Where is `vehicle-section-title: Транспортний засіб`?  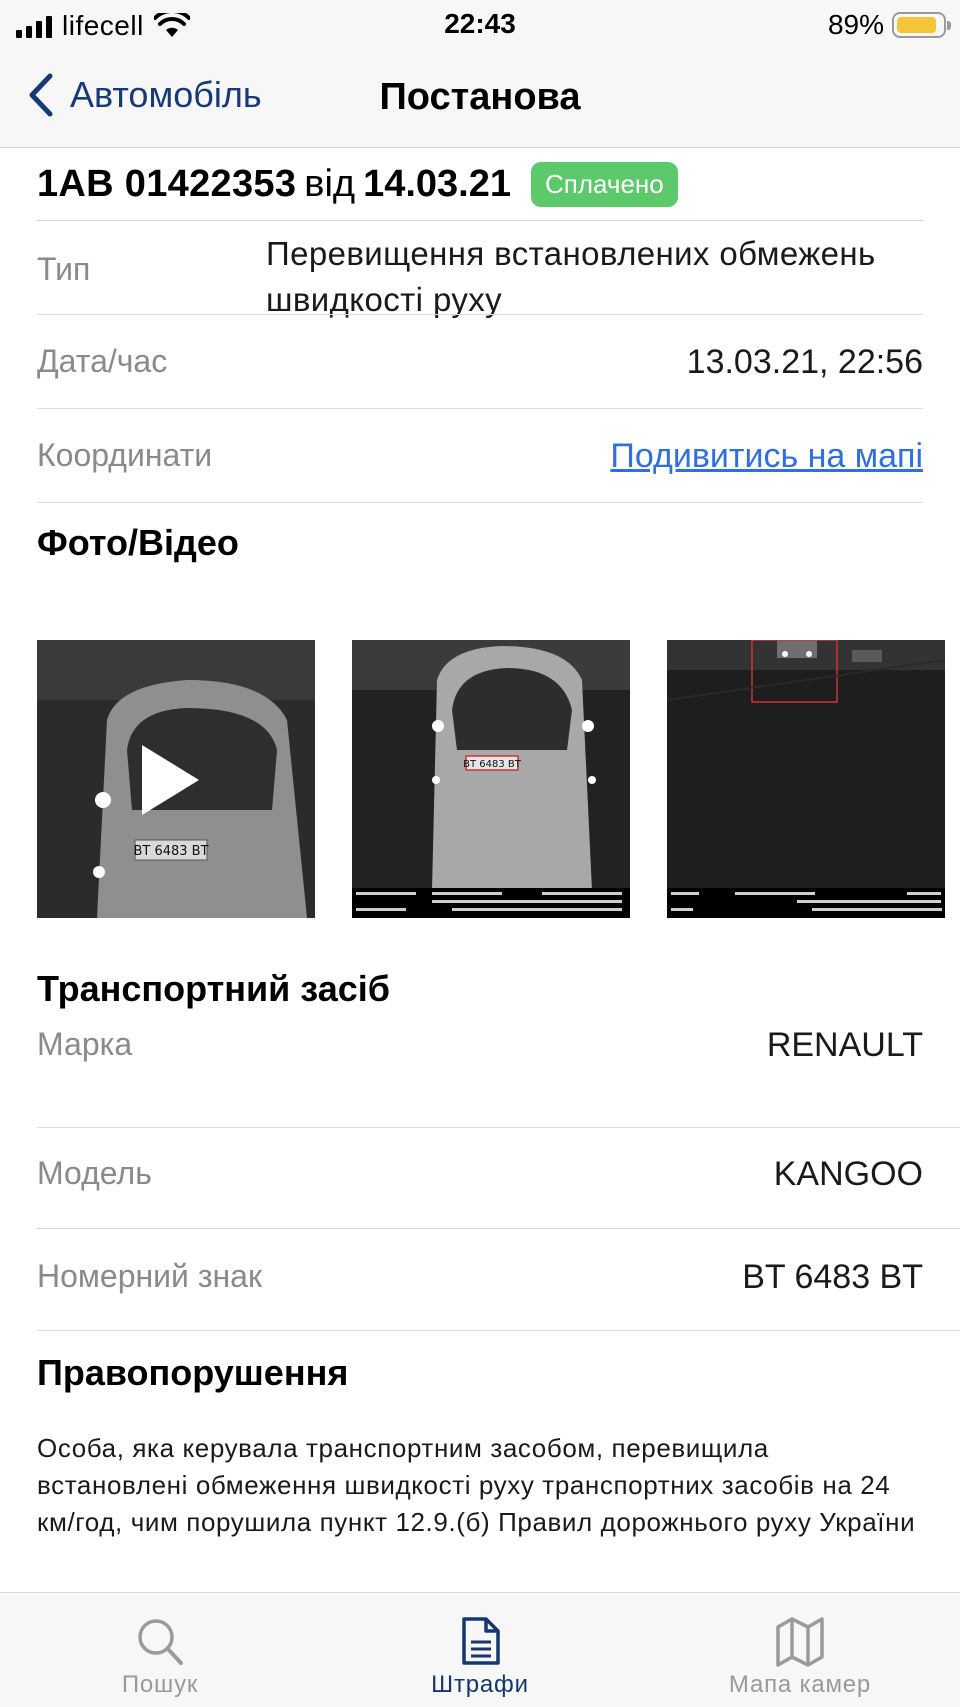
vehicle-section-title: Транспортний засіб is located at coordinates (213, 988).